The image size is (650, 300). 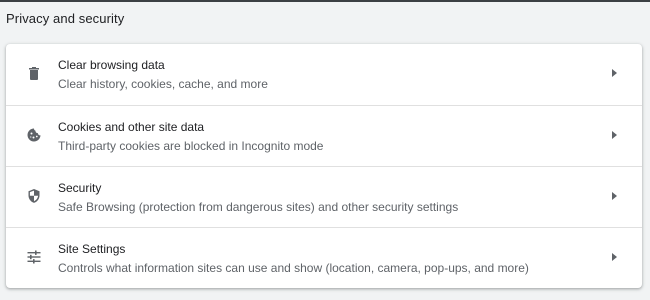 What do you see at coordinates (34, 196) in the screenshot?
I see `shield-icon` at bounding box center [34, 196].